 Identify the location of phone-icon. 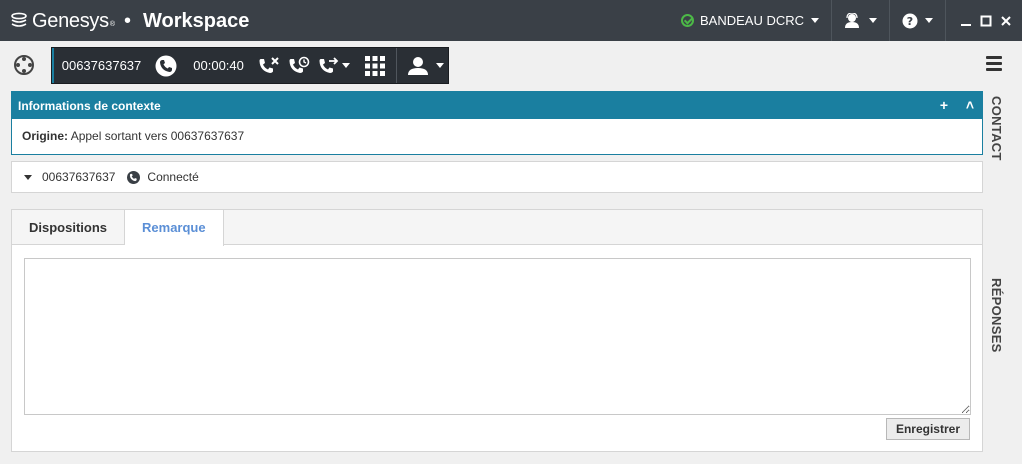
(166, 65).